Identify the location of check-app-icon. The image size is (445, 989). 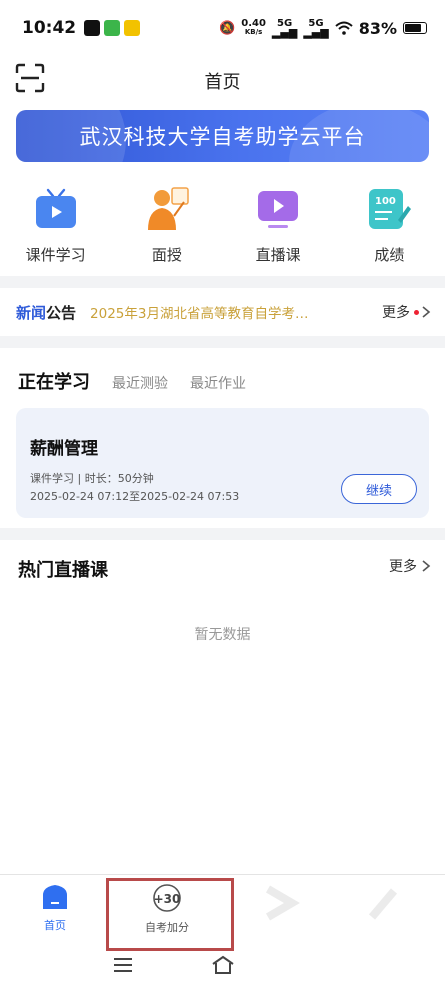
(112, 28).